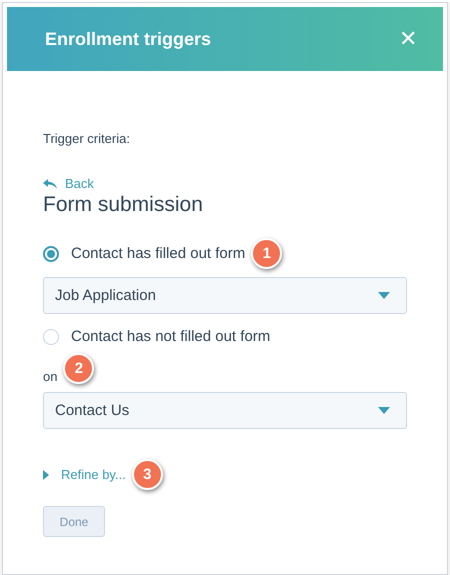  I want to click on radio-button, so click(51, 254).